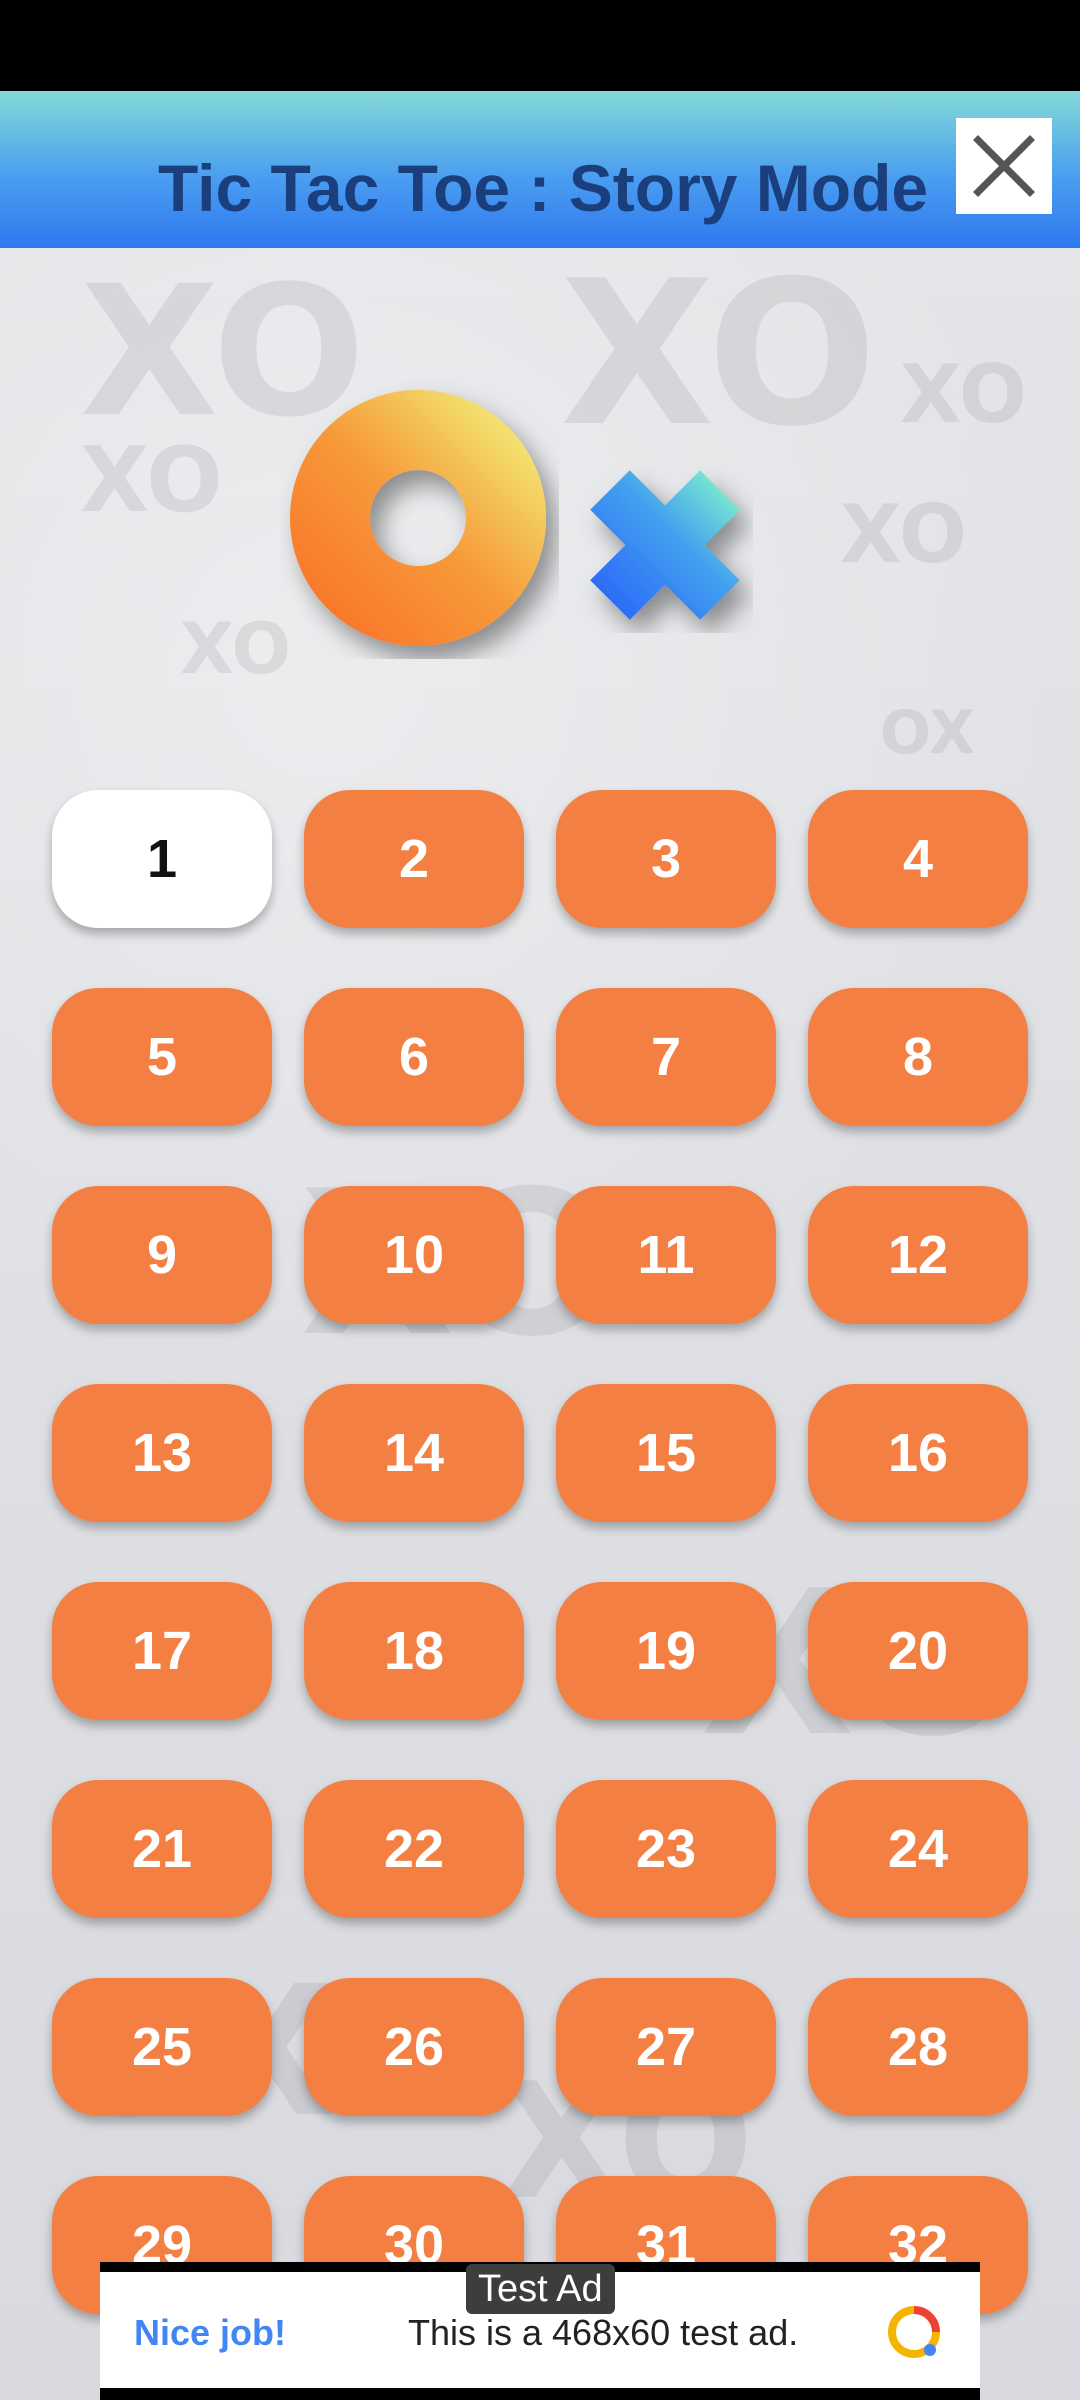 The image size is (1080, 2400). I want to click on close-button, so click(1004, 166).